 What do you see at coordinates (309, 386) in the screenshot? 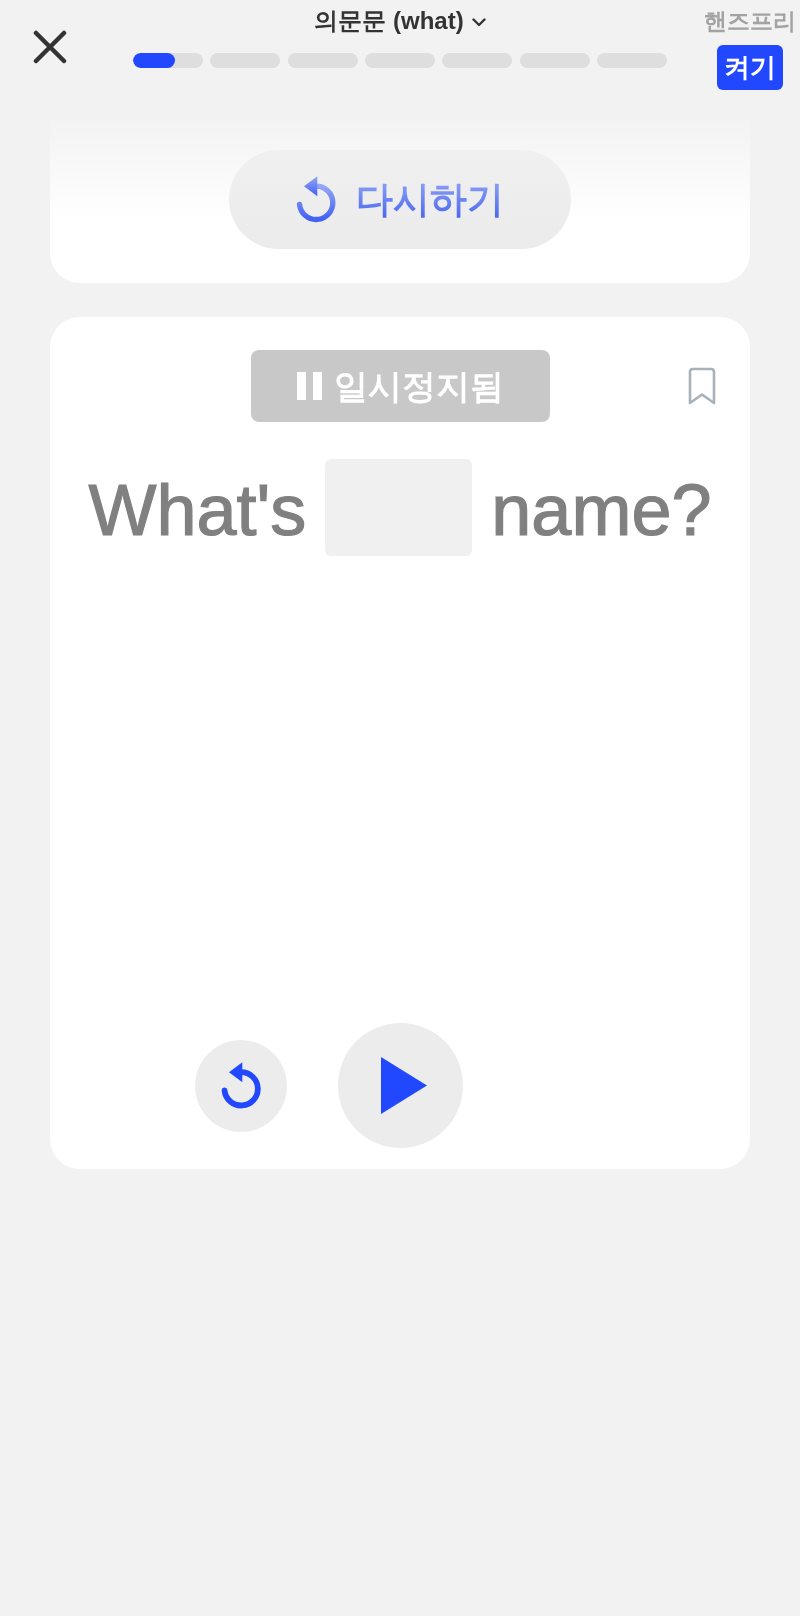
I see `pause-icon` at bounding box center [309, 386].